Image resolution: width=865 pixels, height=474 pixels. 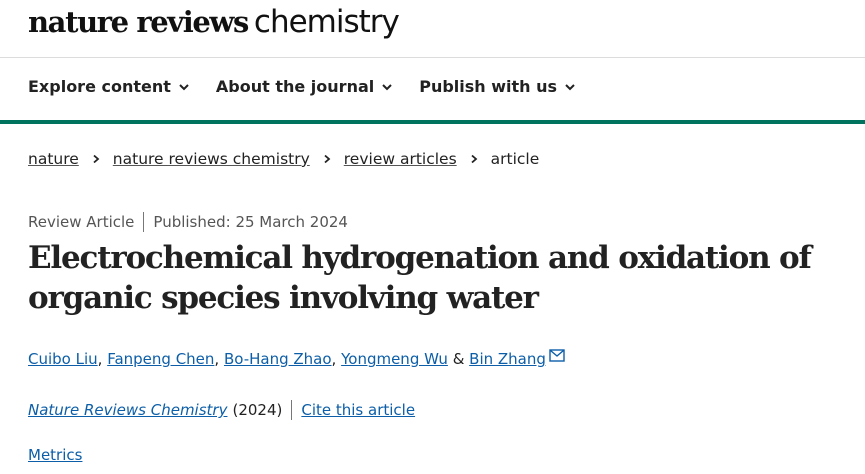 I want to click on logo-bold-text: nature reviews, so click(x=138, y=22).